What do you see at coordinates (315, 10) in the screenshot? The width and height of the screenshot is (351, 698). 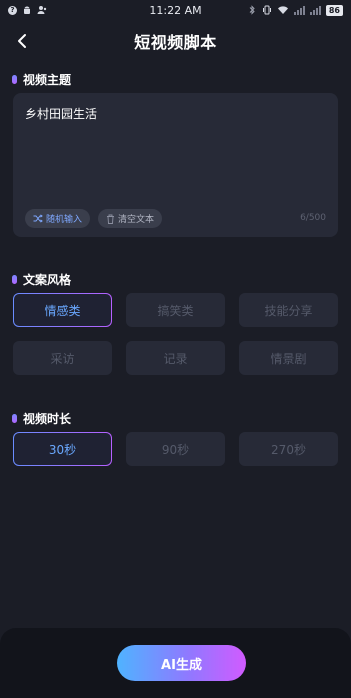 I see `signal-2-icon` at bounding box center [315, 10].